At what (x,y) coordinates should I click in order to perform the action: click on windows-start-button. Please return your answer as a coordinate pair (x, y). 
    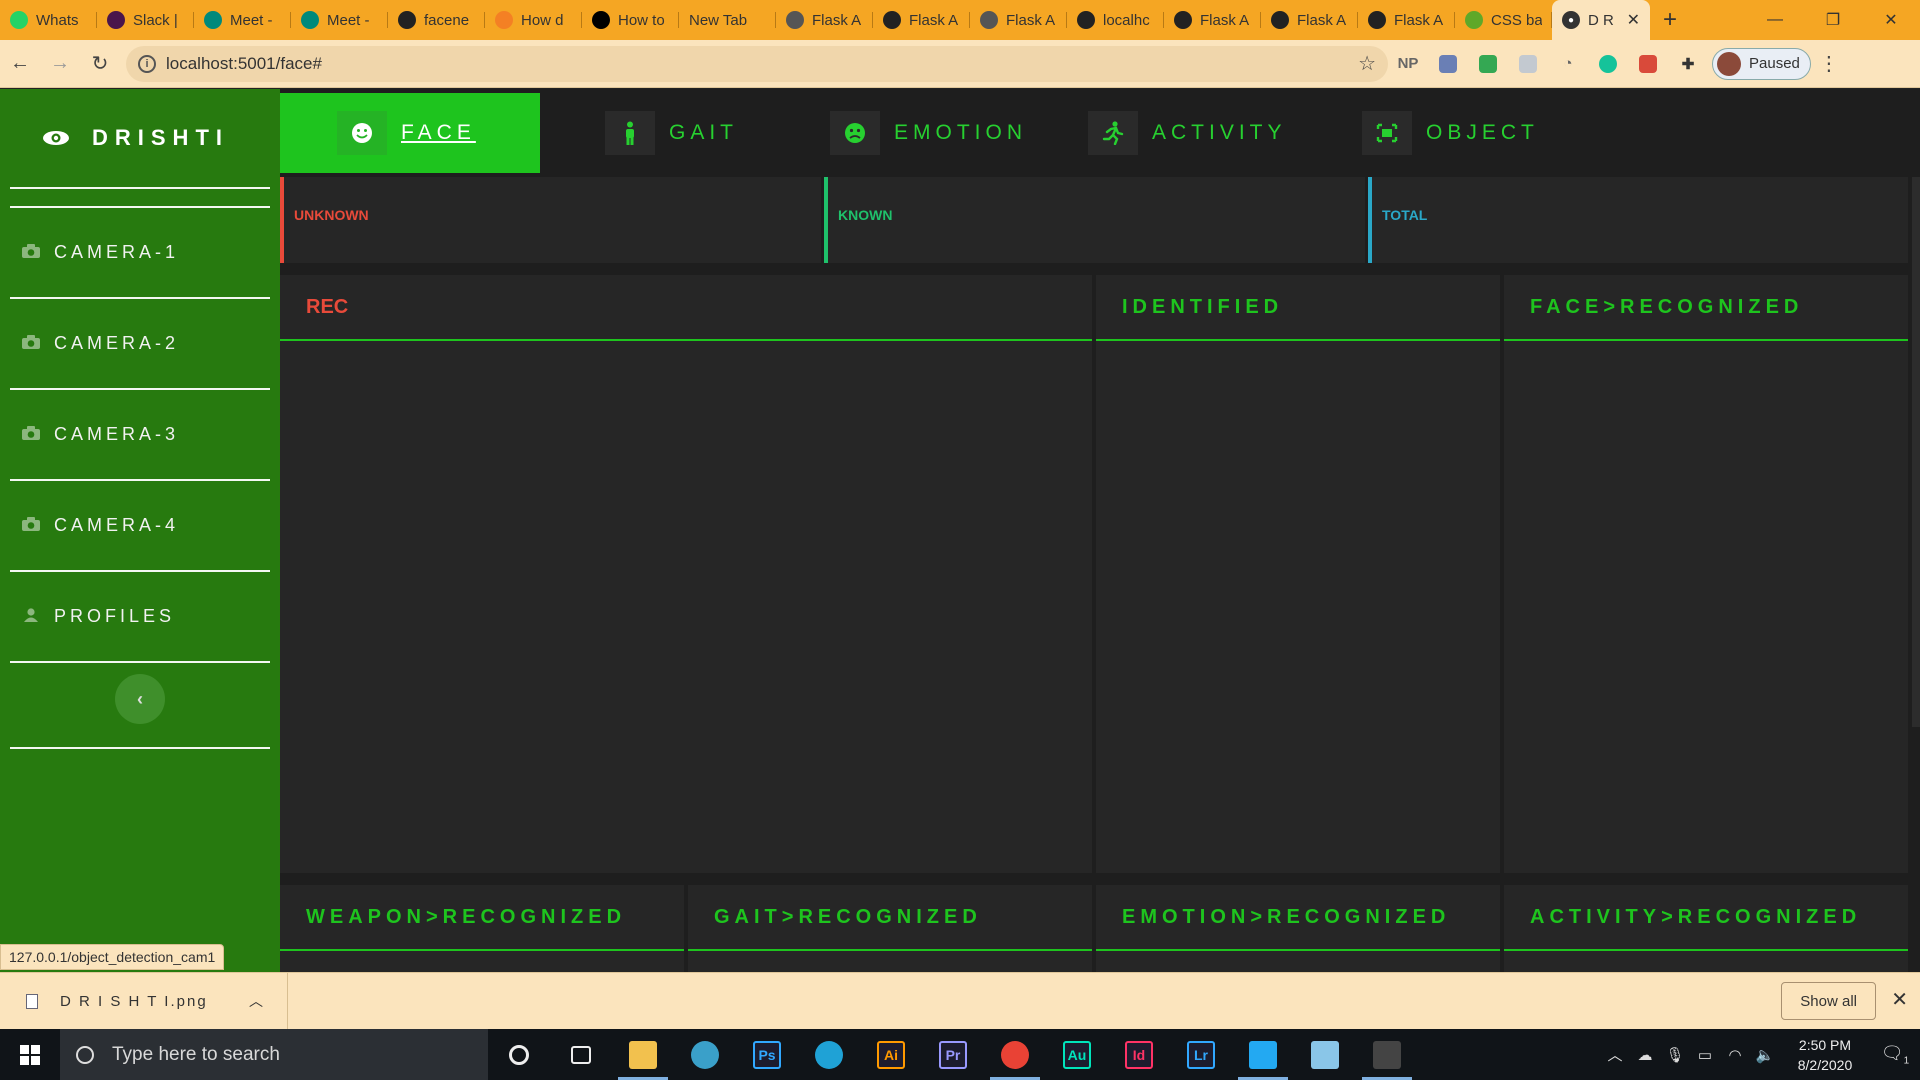
    Looking at the image, I should click on (30, 1054).